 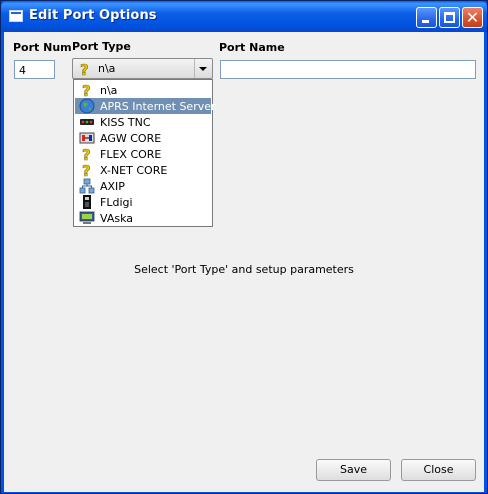 I want to click on minimize-button, so click(x=426, y=17).